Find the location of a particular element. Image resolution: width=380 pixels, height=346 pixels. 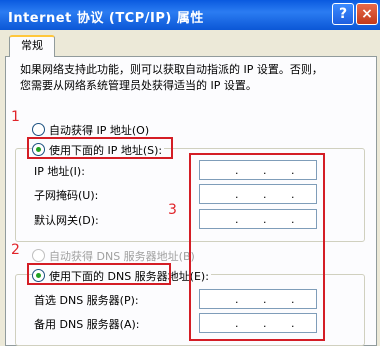

ip-address-label: IP 地址(I): is located at coordinates (59, 171).